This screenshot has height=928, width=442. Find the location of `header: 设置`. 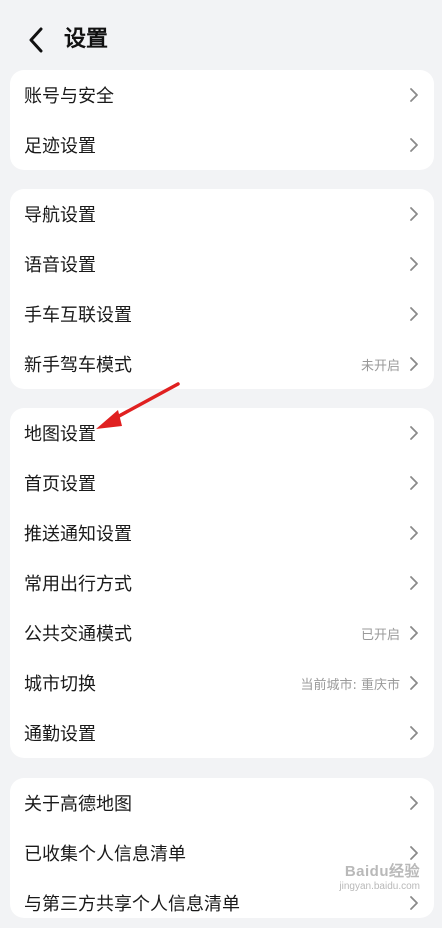

header: 设置 is located at coordinates (221, 40).